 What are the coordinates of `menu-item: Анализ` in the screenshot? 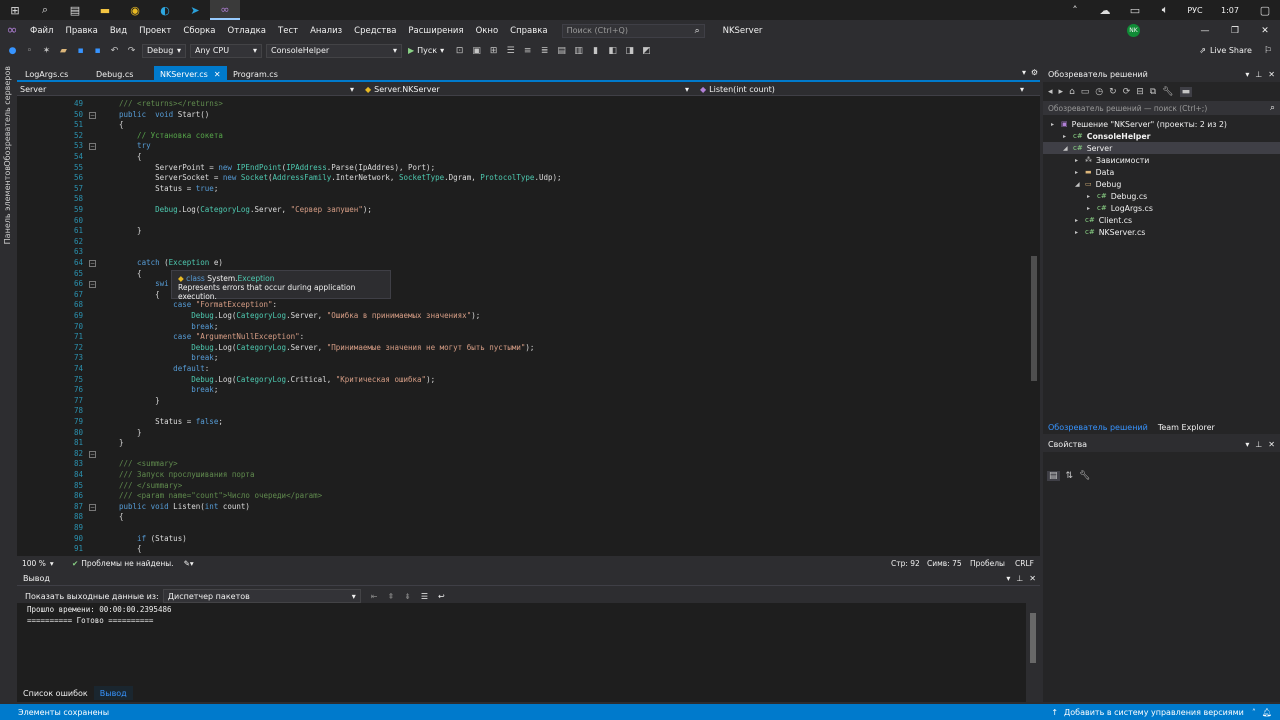 It's located at (326, 31).